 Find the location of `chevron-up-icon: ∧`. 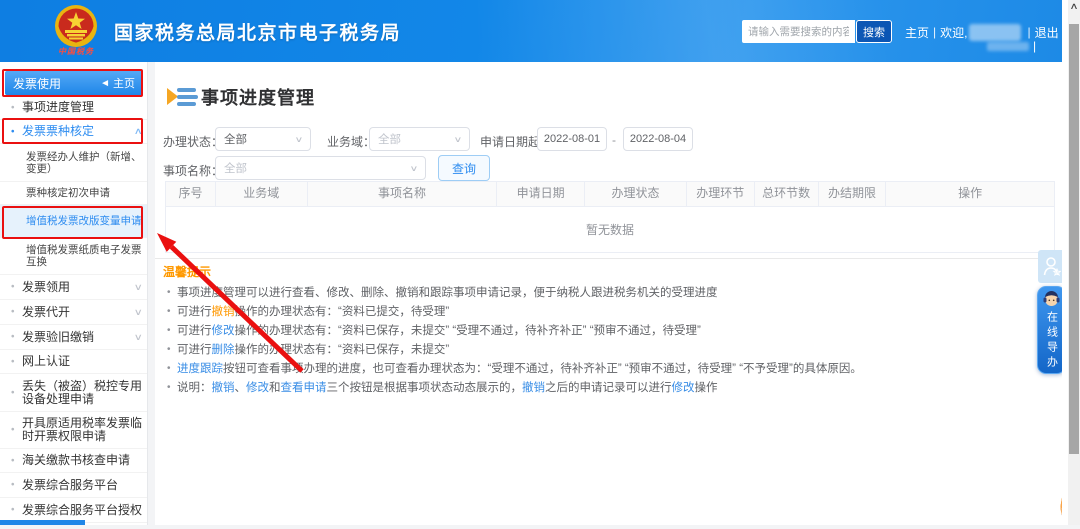

chevron-up-icon: ∧ is located at coordinates (139, 131).